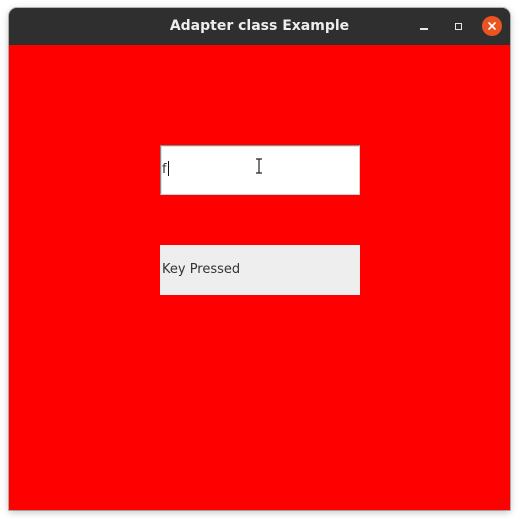 The height and width of the screenshot is (518, 520). I want to click on minimize-icon, so click(424, 29).